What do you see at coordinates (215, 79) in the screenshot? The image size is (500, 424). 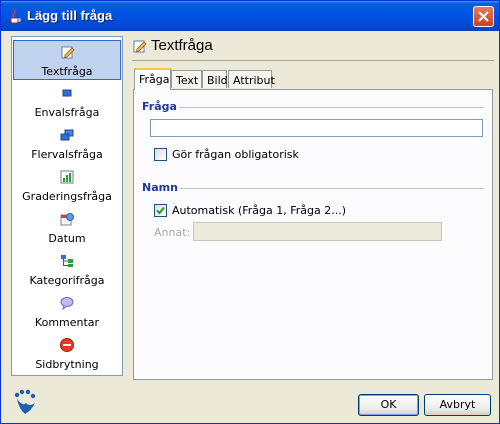 I see `tab-bild: Bild` at bounding box center [215, 79].